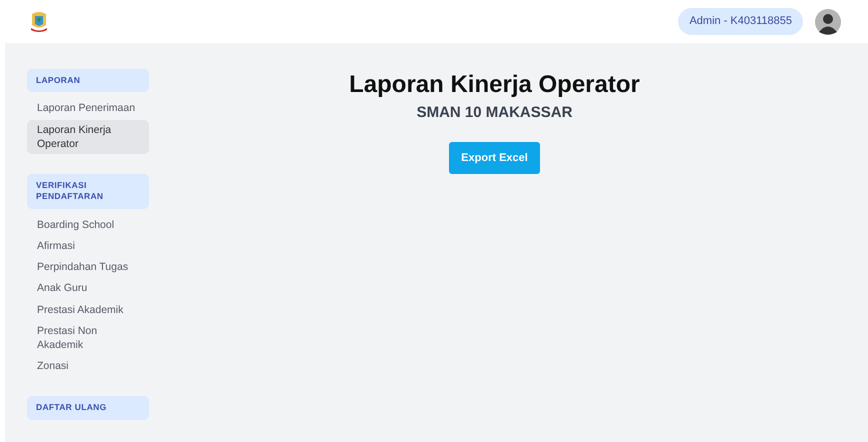  I want to click on section-header: LAPORAN, so click(88, 80).